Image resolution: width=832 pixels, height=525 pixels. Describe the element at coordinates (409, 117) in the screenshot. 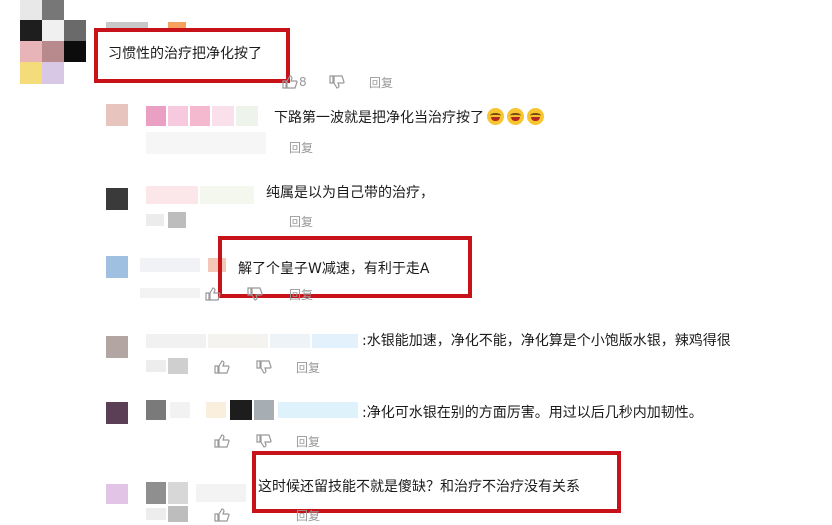

I see `comment-text: 下路第一波就是把净化当治疗按了` at that location.